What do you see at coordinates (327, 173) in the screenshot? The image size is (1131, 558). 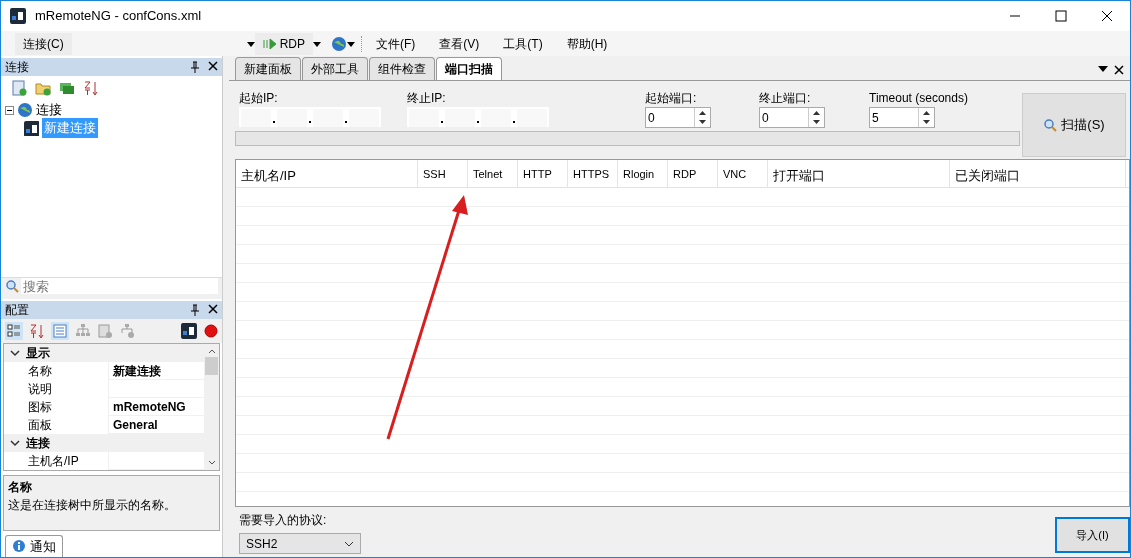 I see `column-header: 主机名/IP` at bounding box center [327, 173].